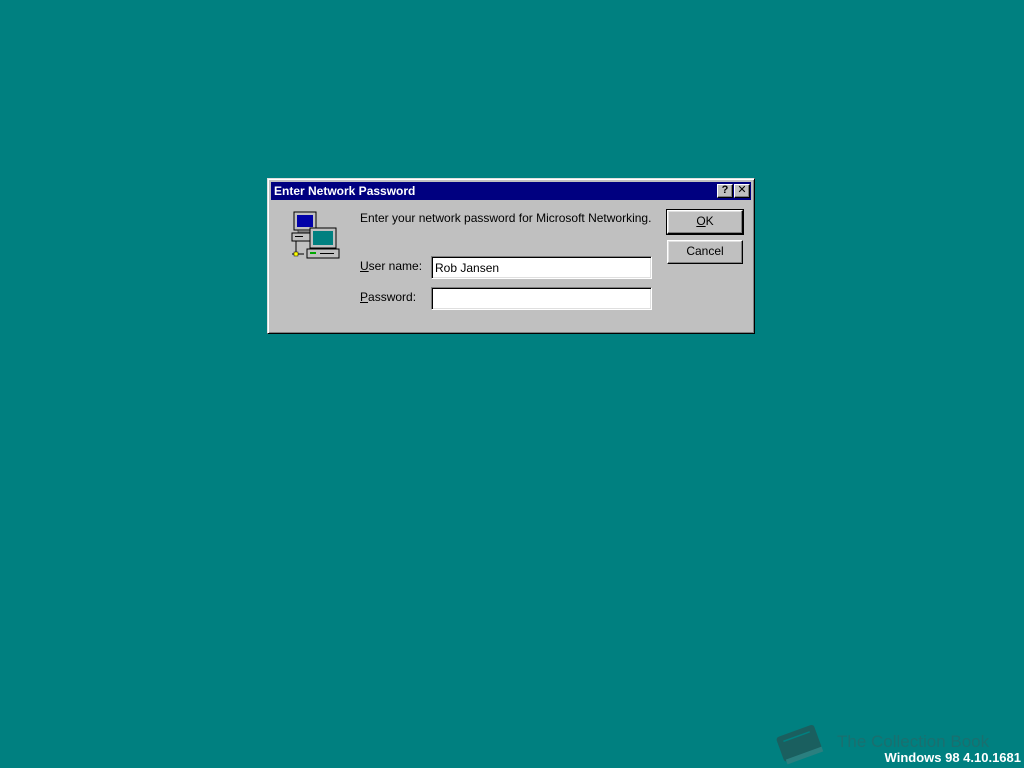 The width and height of the screenshot is (1024, 768). Describe the element at coordinates (701, 221) in the screenshot. I see `ok-button-accel: O` at that location.